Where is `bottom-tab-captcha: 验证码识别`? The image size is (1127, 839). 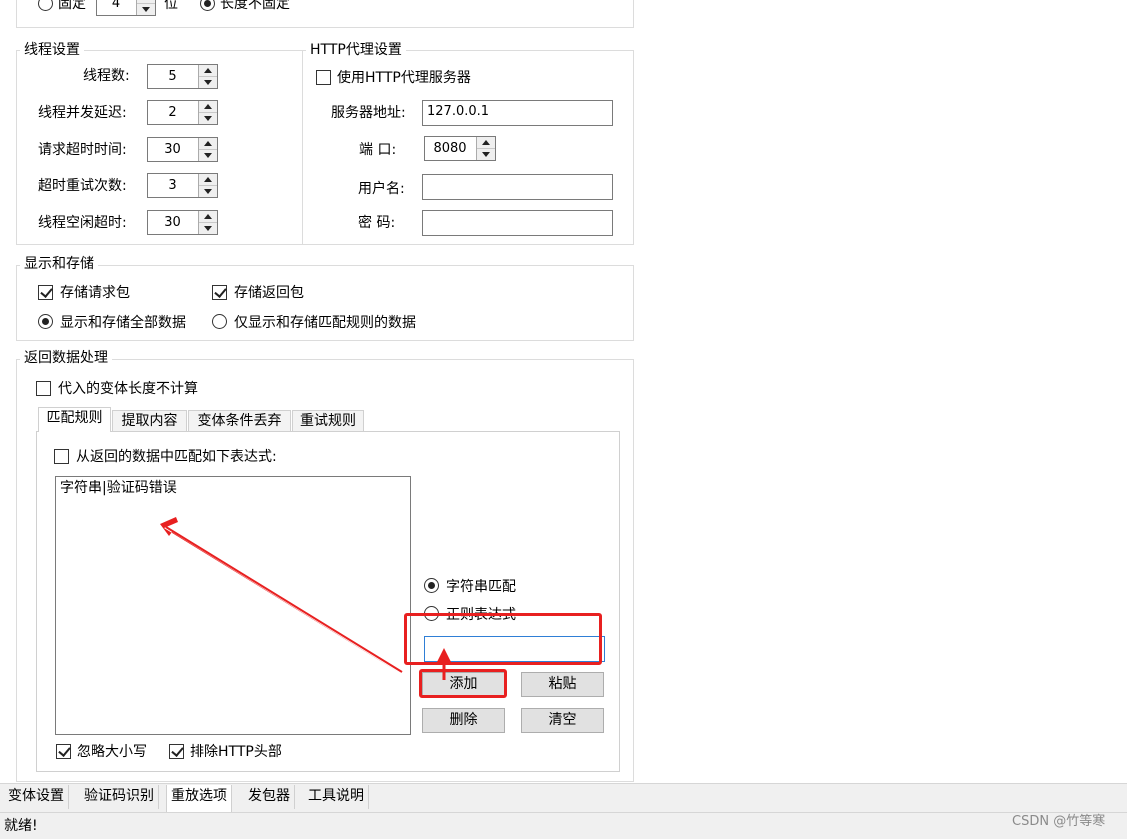
bottom-tab-captcha: 验证码识别 is located at coordinates (119, 797).